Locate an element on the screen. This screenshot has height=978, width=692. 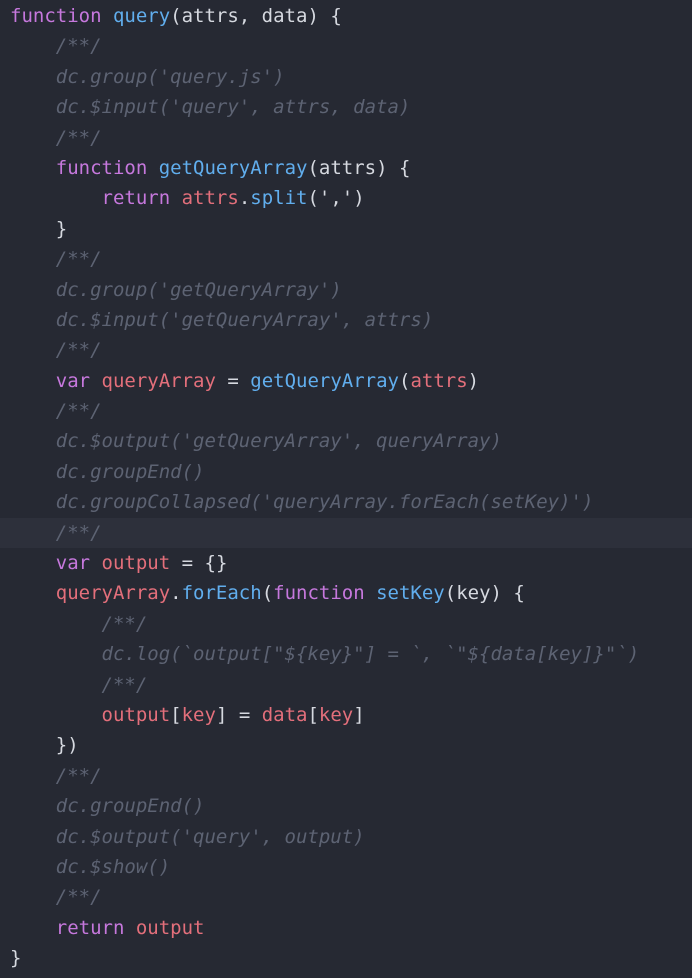
code-token: forEach is located at coordinates (221, 593).